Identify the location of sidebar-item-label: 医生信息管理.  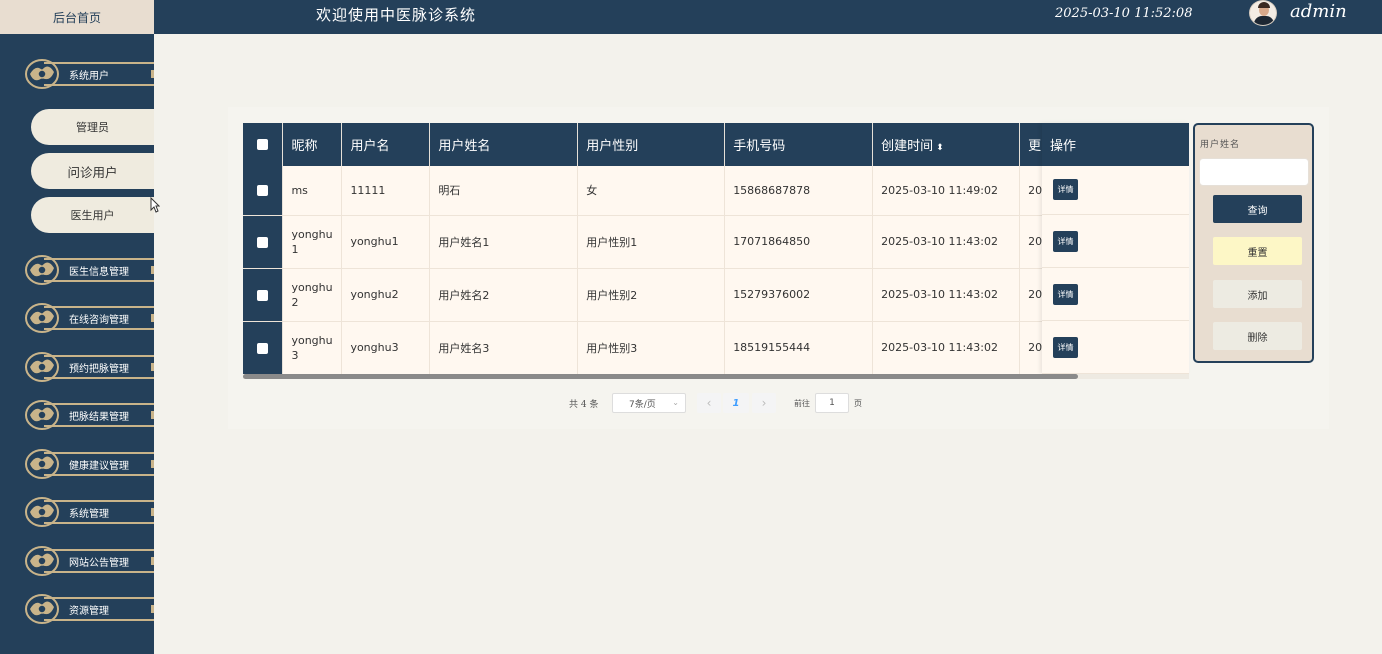
(99, 272).